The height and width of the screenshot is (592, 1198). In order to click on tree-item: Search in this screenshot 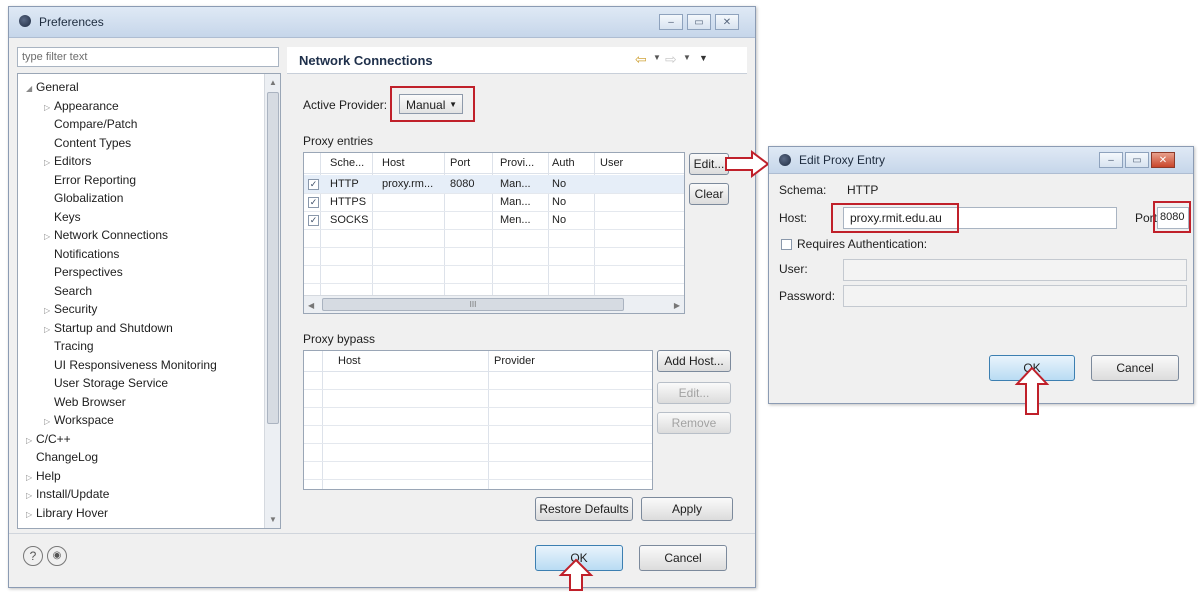, I will do `click(68, 291)`.